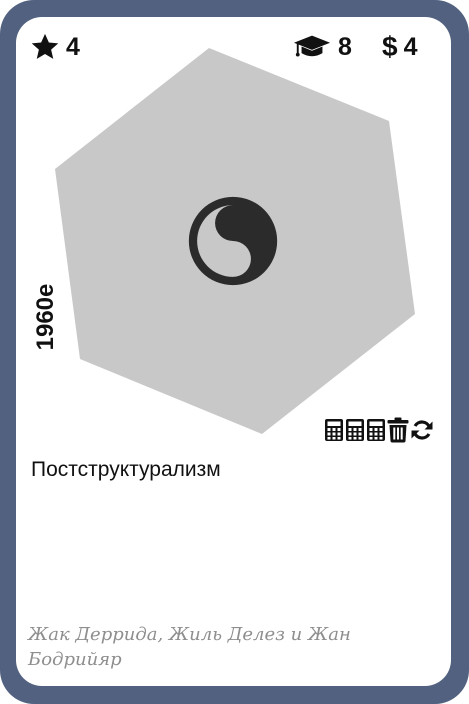 This screenshot has width=469, height=704. I want to click on card-actions, so click(379, 430).